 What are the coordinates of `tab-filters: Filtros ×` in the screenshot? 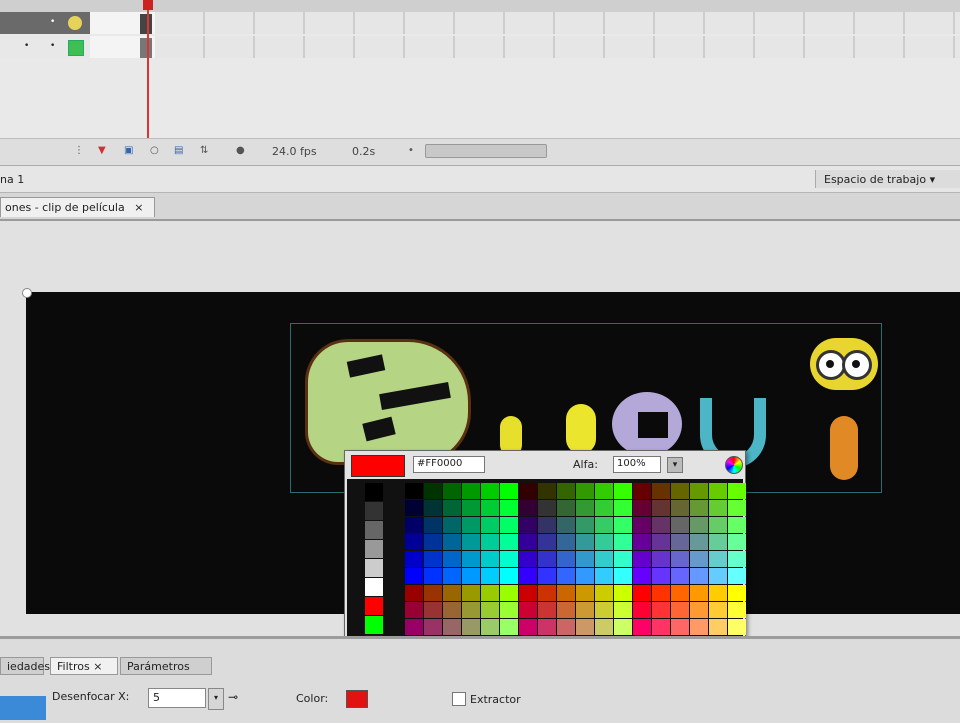 It's located at (84, 666).